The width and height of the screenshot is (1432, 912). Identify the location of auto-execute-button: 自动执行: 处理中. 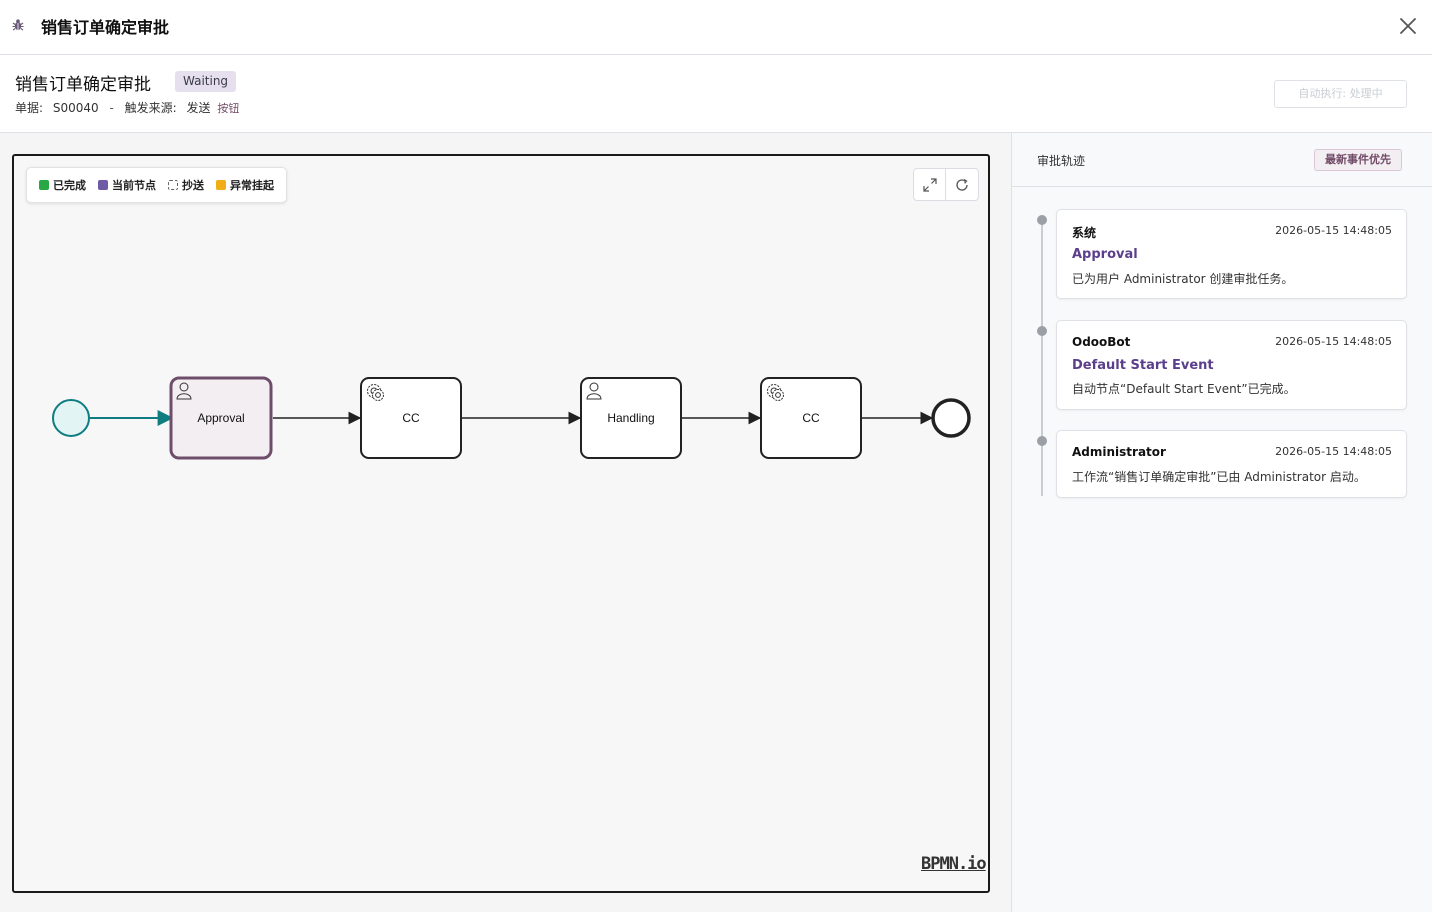
(1340, 94).